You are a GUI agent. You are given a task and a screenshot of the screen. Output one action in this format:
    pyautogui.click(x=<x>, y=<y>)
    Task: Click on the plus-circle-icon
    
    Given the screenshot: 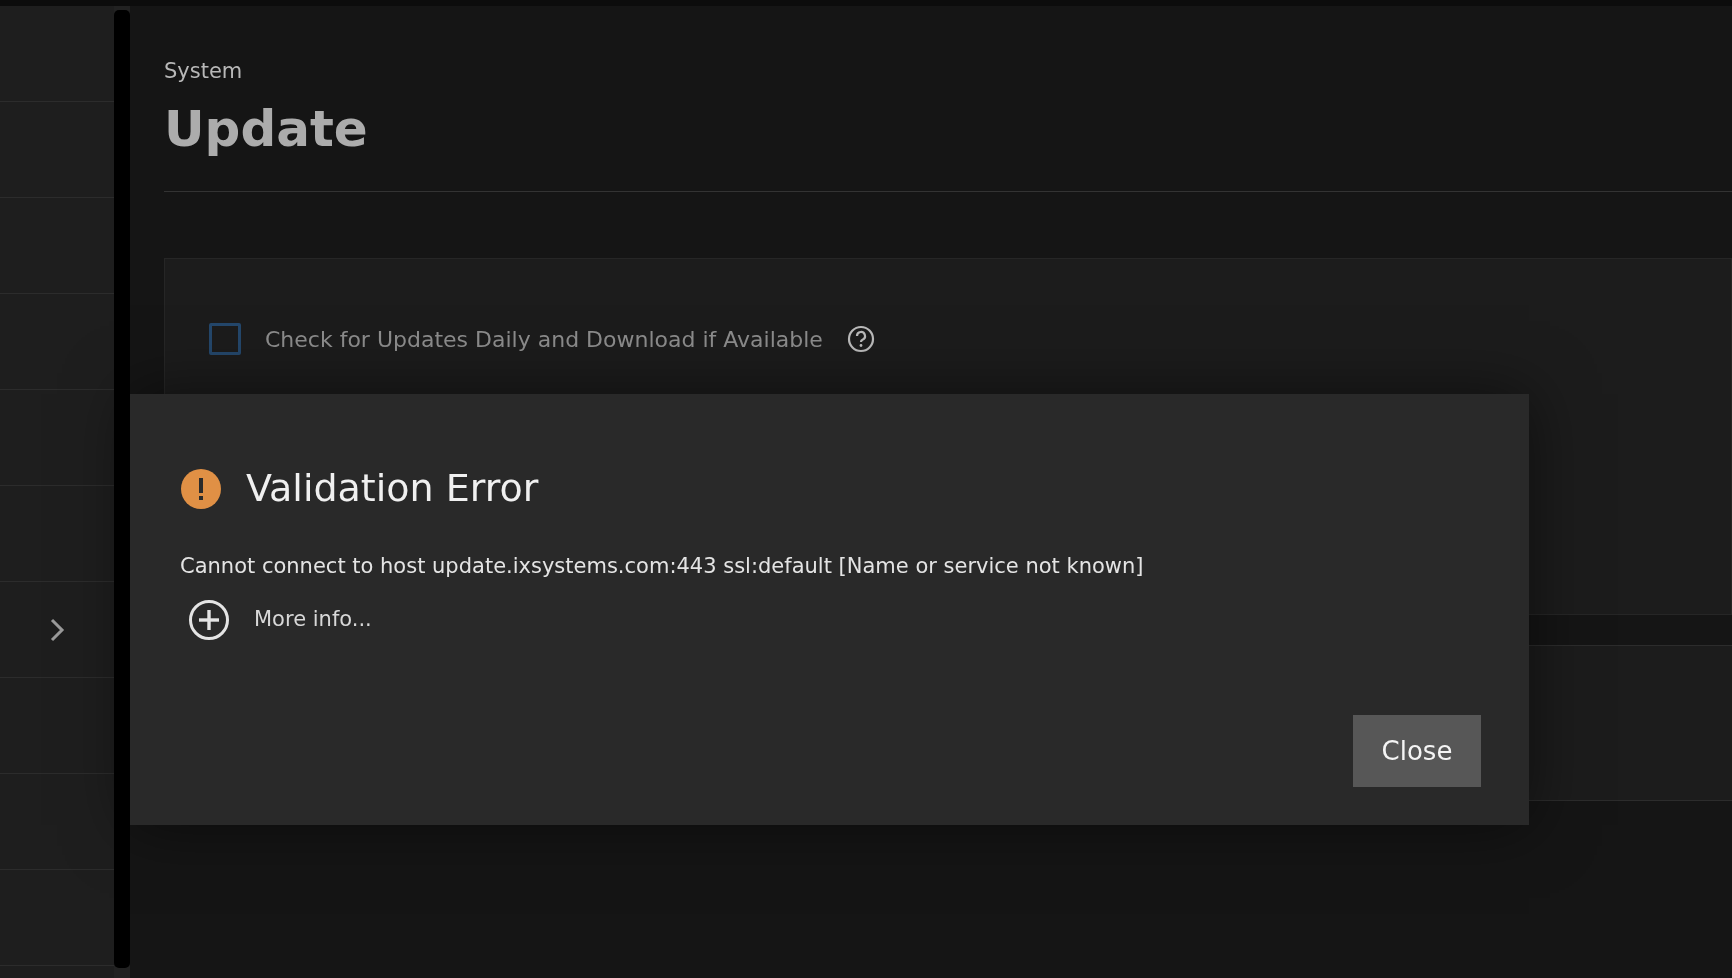 What is the action you would take?
    pyautogui.click(x=209, y=619)
    